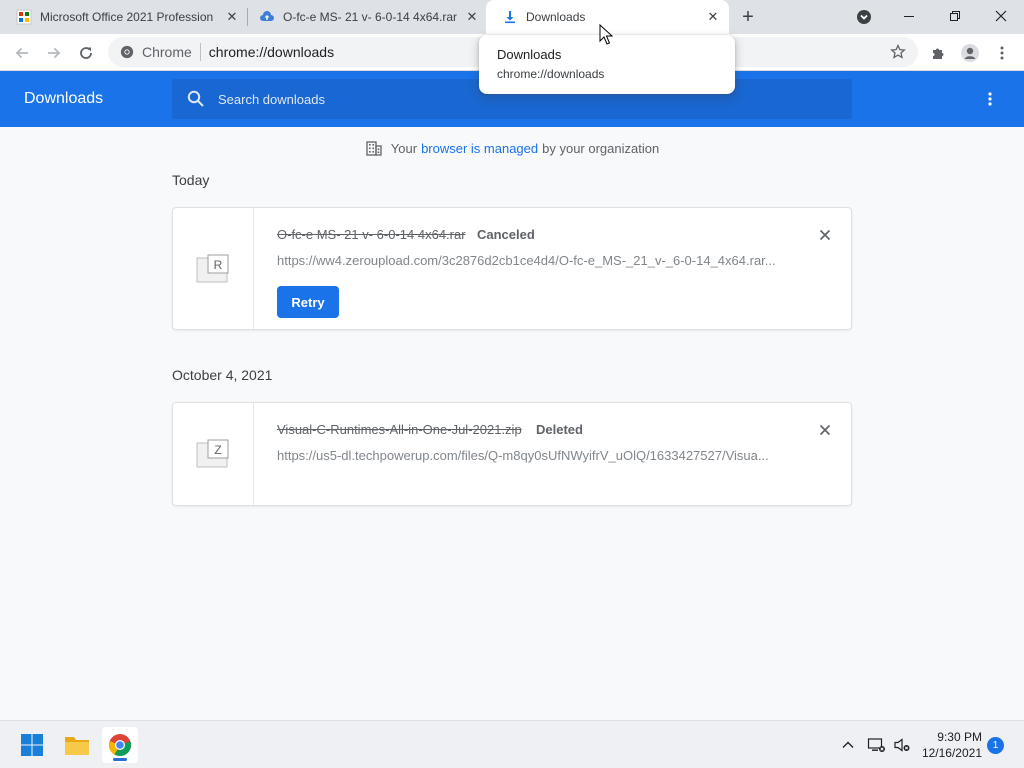 The height and width of the screenshot is (768, 1024). I want to click on download-status: Deleted, so click(559, 429).